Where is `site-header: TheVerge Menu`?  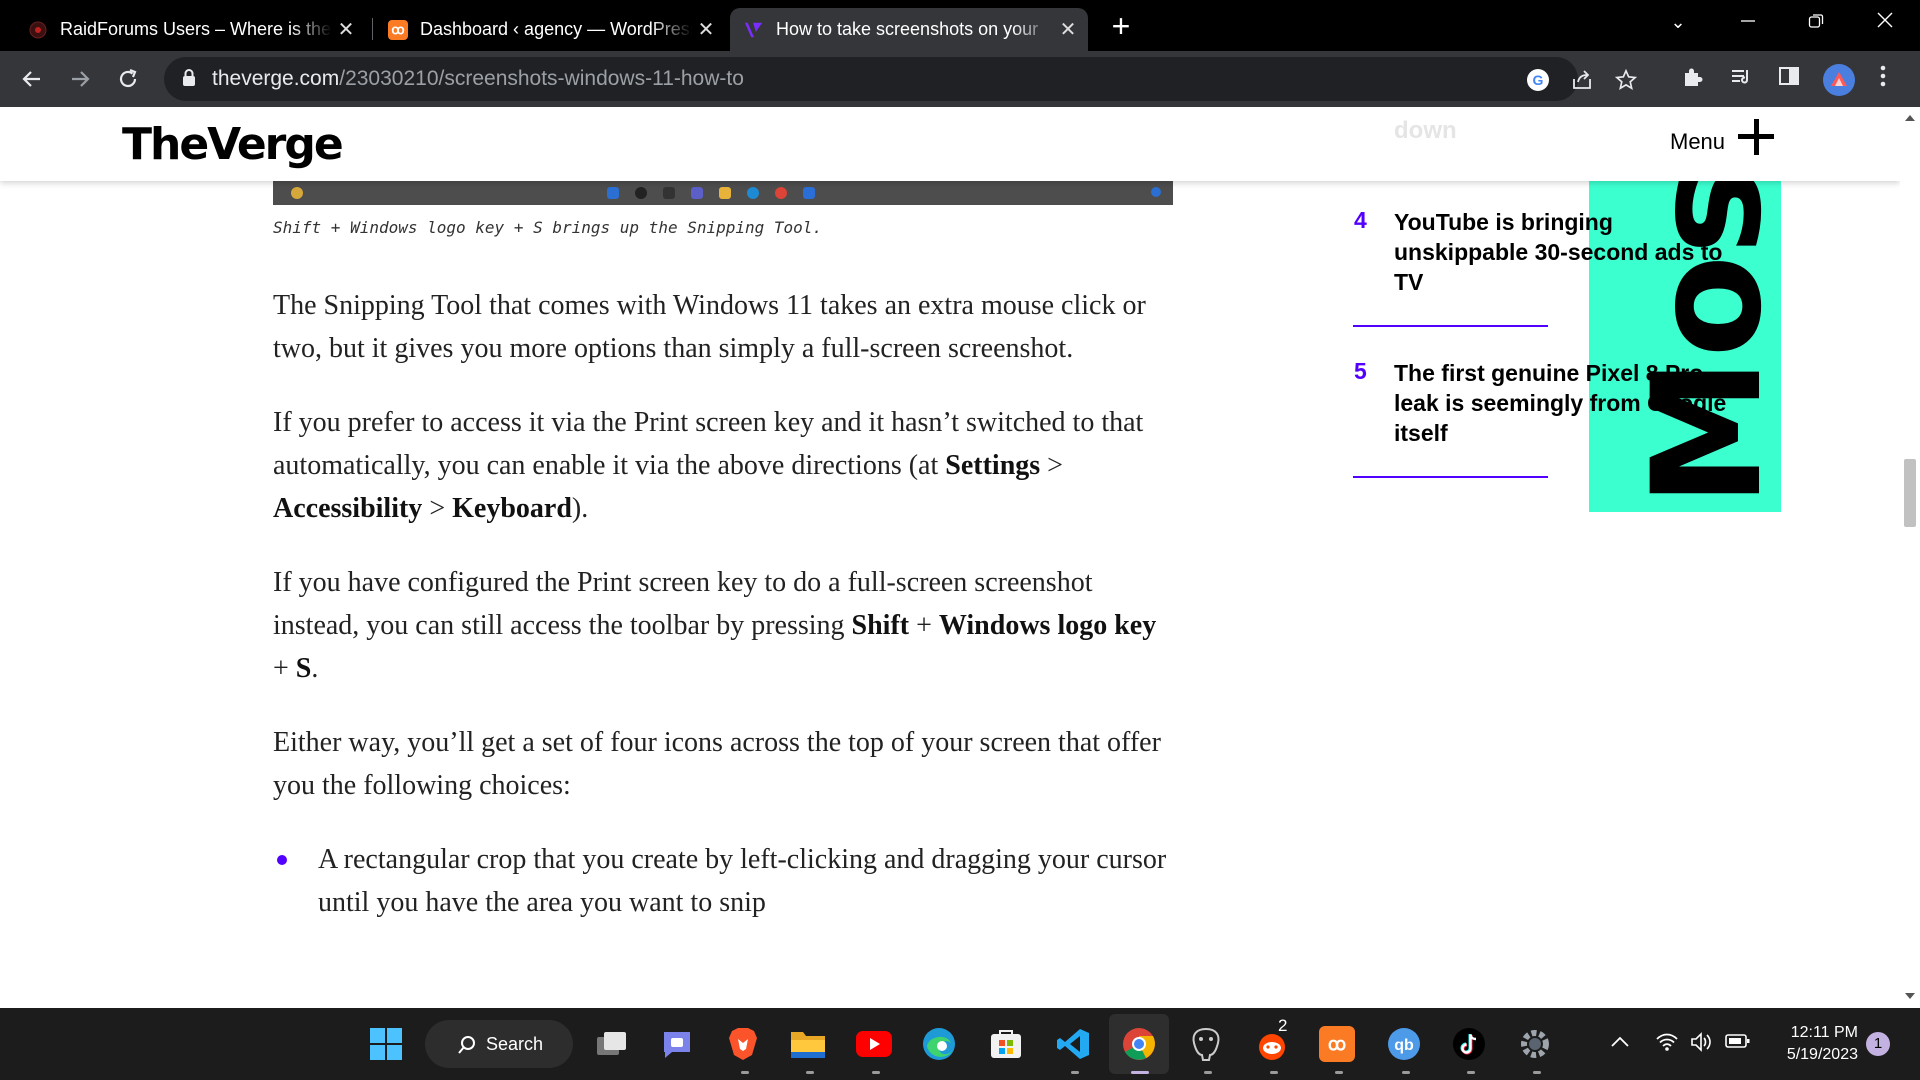 site-header: TheVerge Menu is located at coordinates (950, 144).